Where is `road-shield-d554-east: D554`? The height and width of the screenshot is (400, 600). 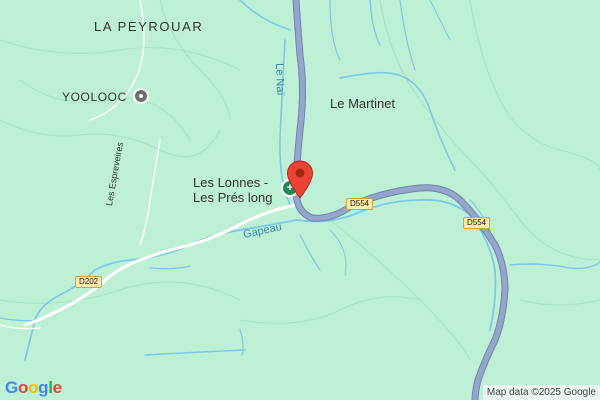 road-shield-d554-east: D554 is located at coordinates (477, 223).